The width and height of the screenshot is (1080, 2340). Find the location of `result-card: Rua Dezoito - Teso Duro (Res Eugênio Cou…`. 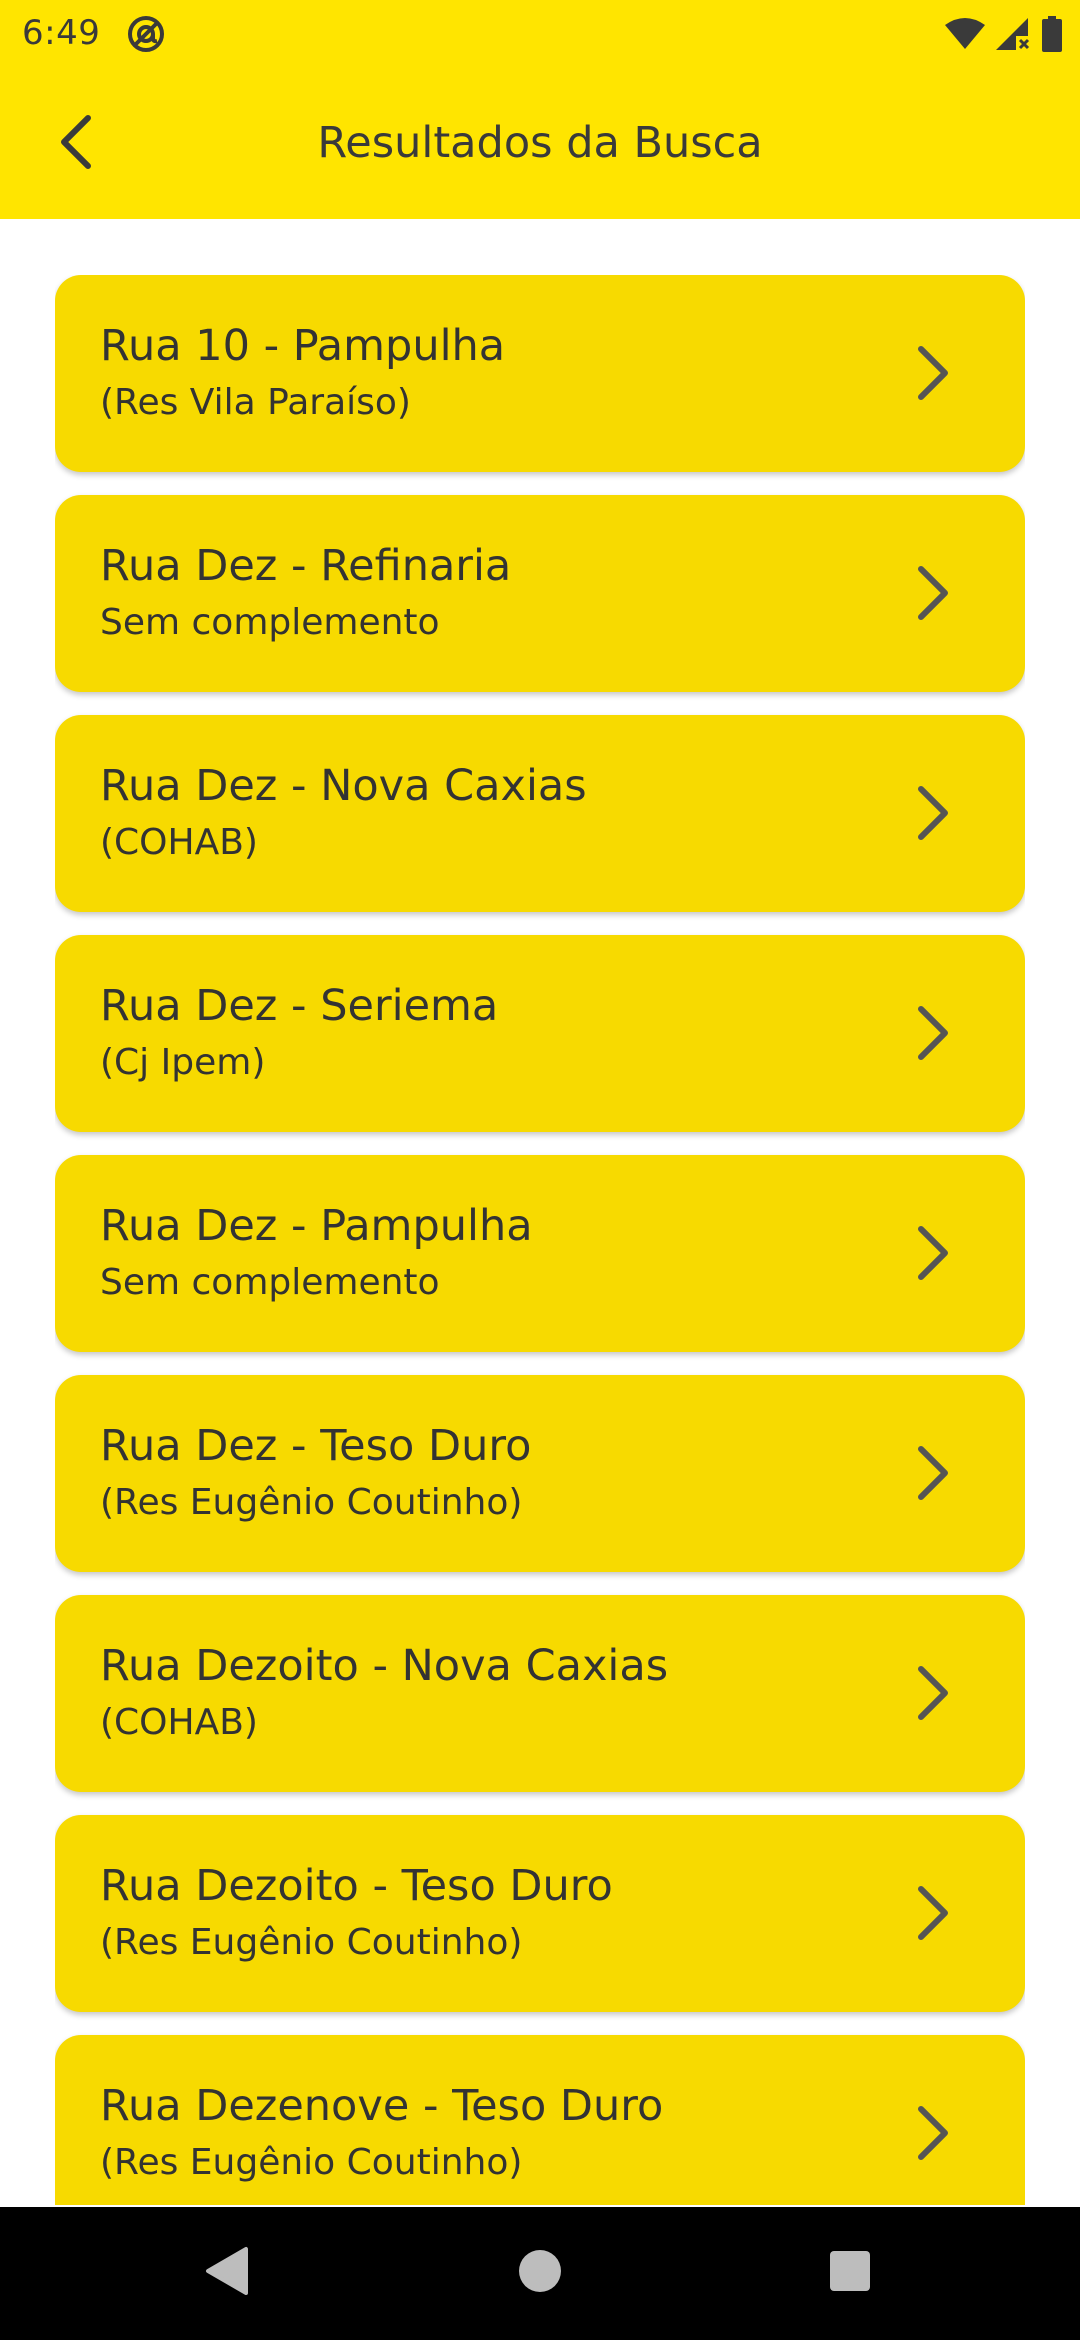

result-card: Rua Dezoito - Teso Duro (Res Eugênio Cou… is located at coordinates (540, 1913).